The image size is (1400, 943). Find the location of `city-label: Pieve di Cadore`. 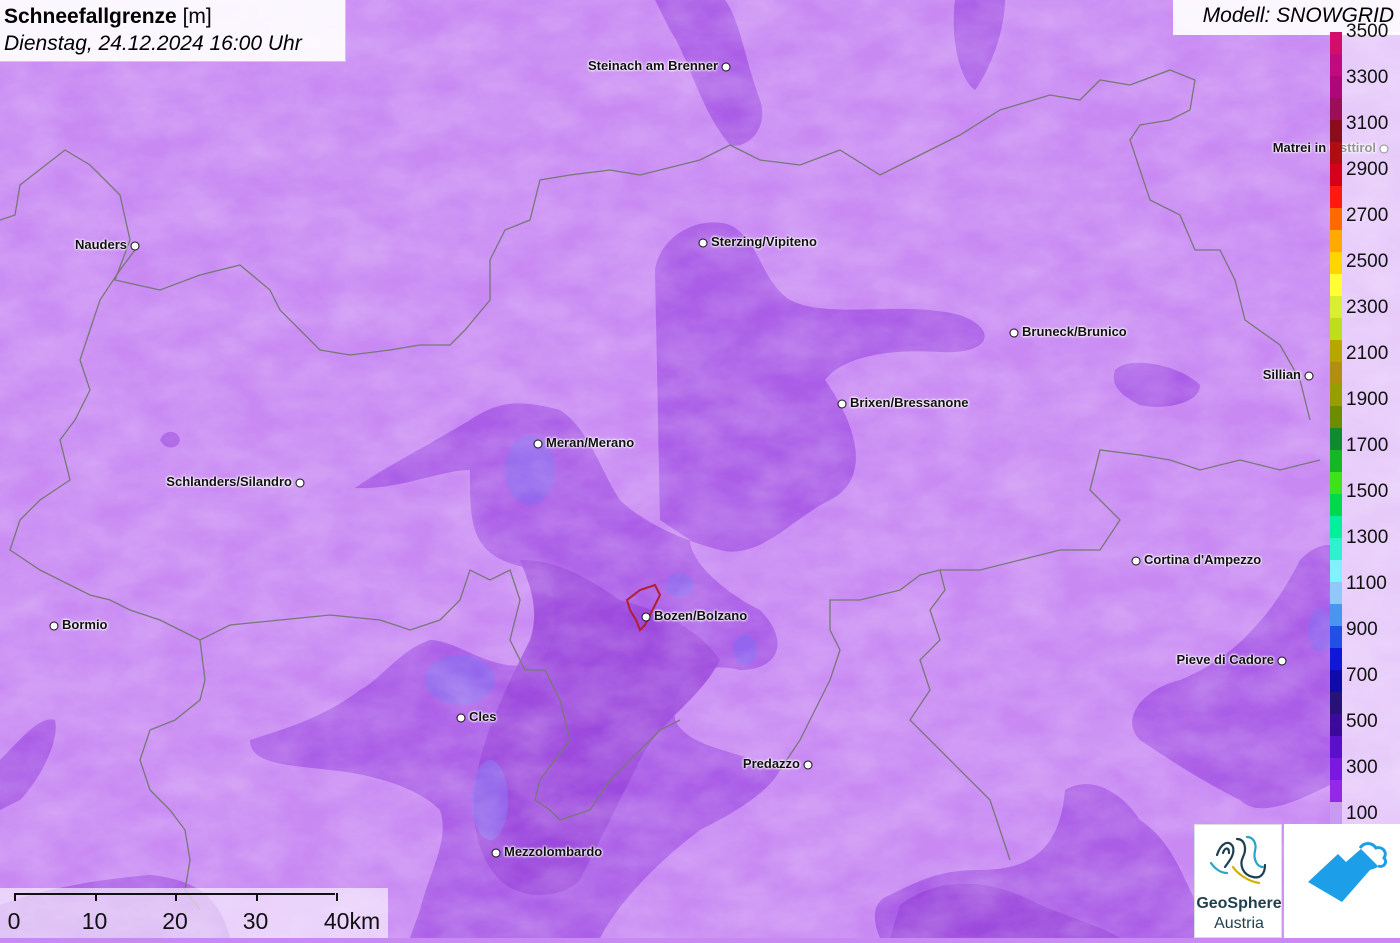

city-label: Pieve di Cadore is located at coordinates (1225, 659).